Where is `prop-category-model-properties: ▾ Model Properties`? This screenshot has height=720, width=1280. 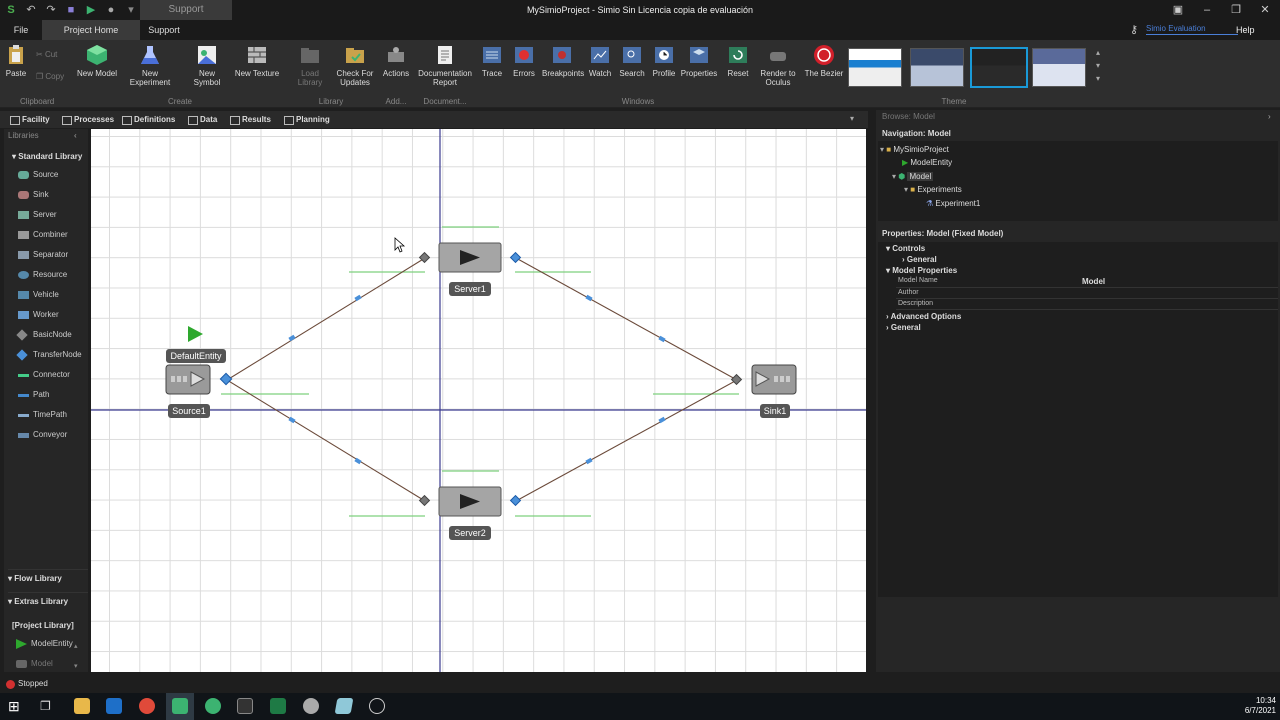 prop-category-model-properties: ▾ Model Properties is located at coordinates (921, 270).